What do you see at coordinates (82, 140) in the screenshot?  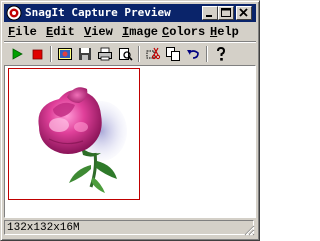 I see `rose-image` at bounding box center [82, 140].